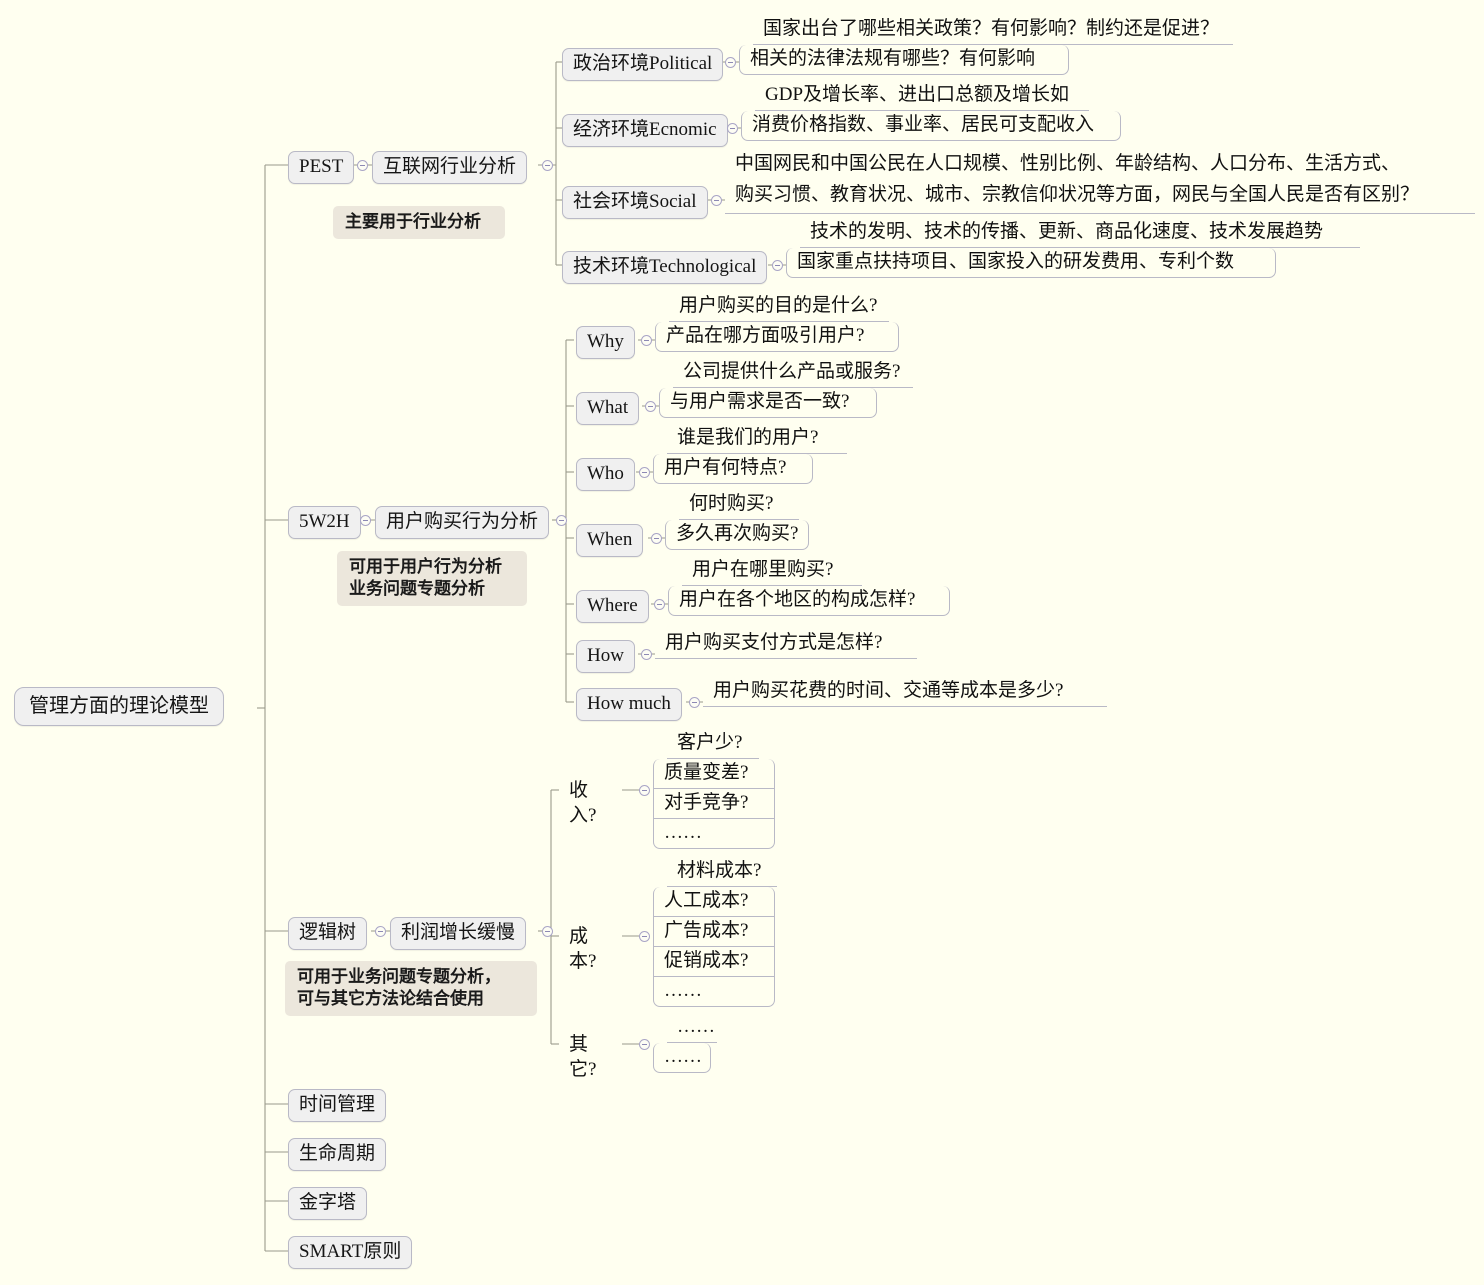 The height and width of the screenshot is (1285, 1484). I want to click on branch-node-time-management: 时间管理, so click(337, 1105).